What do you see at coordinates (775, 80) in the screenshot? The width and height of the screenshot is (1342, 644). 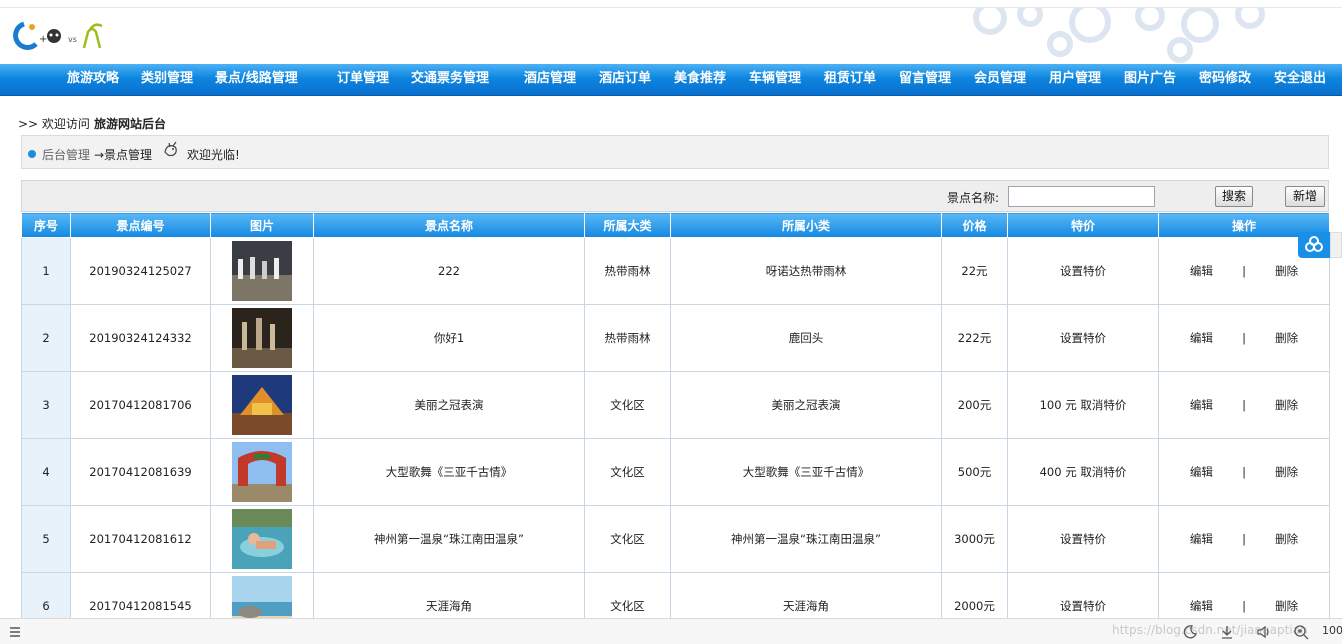 I see `nav-vehicle-management: 车辆管理` at bounding box center [775, 80].